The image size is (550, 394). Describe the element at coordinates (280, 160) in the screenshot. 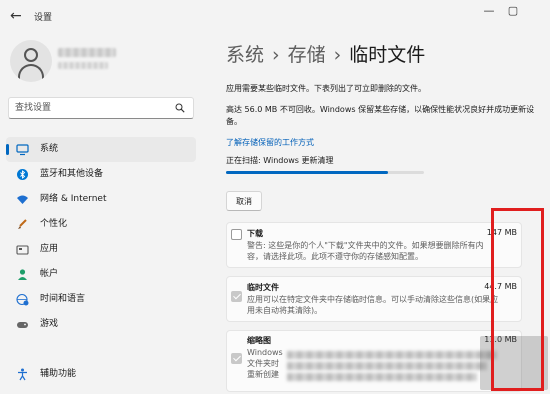

I see `scan-status: 正在扫描: Windows 更新清理` at that location.